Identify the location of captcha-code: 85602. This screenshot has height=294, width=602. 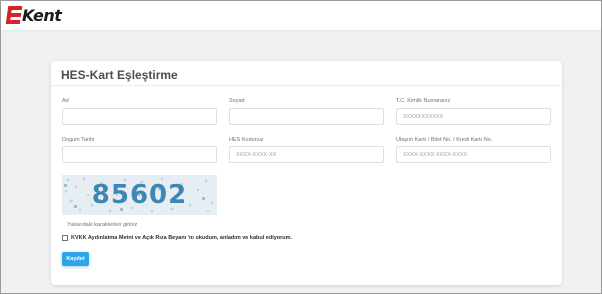
(139, 195).